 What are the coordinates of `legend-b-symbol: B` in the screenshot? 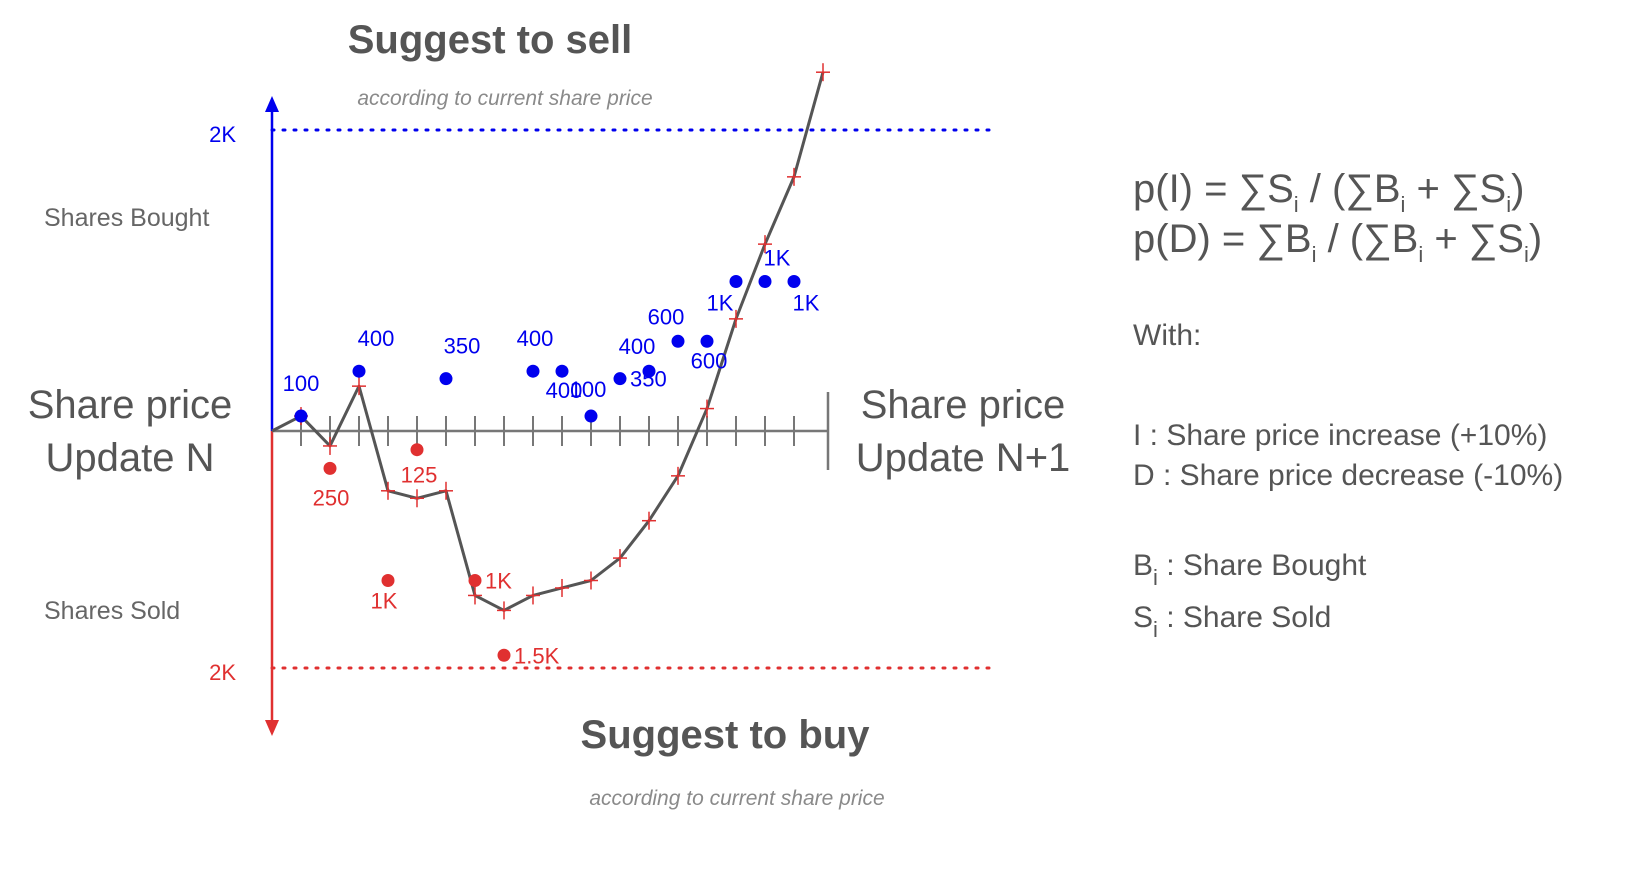 It's located at (1143, 565).